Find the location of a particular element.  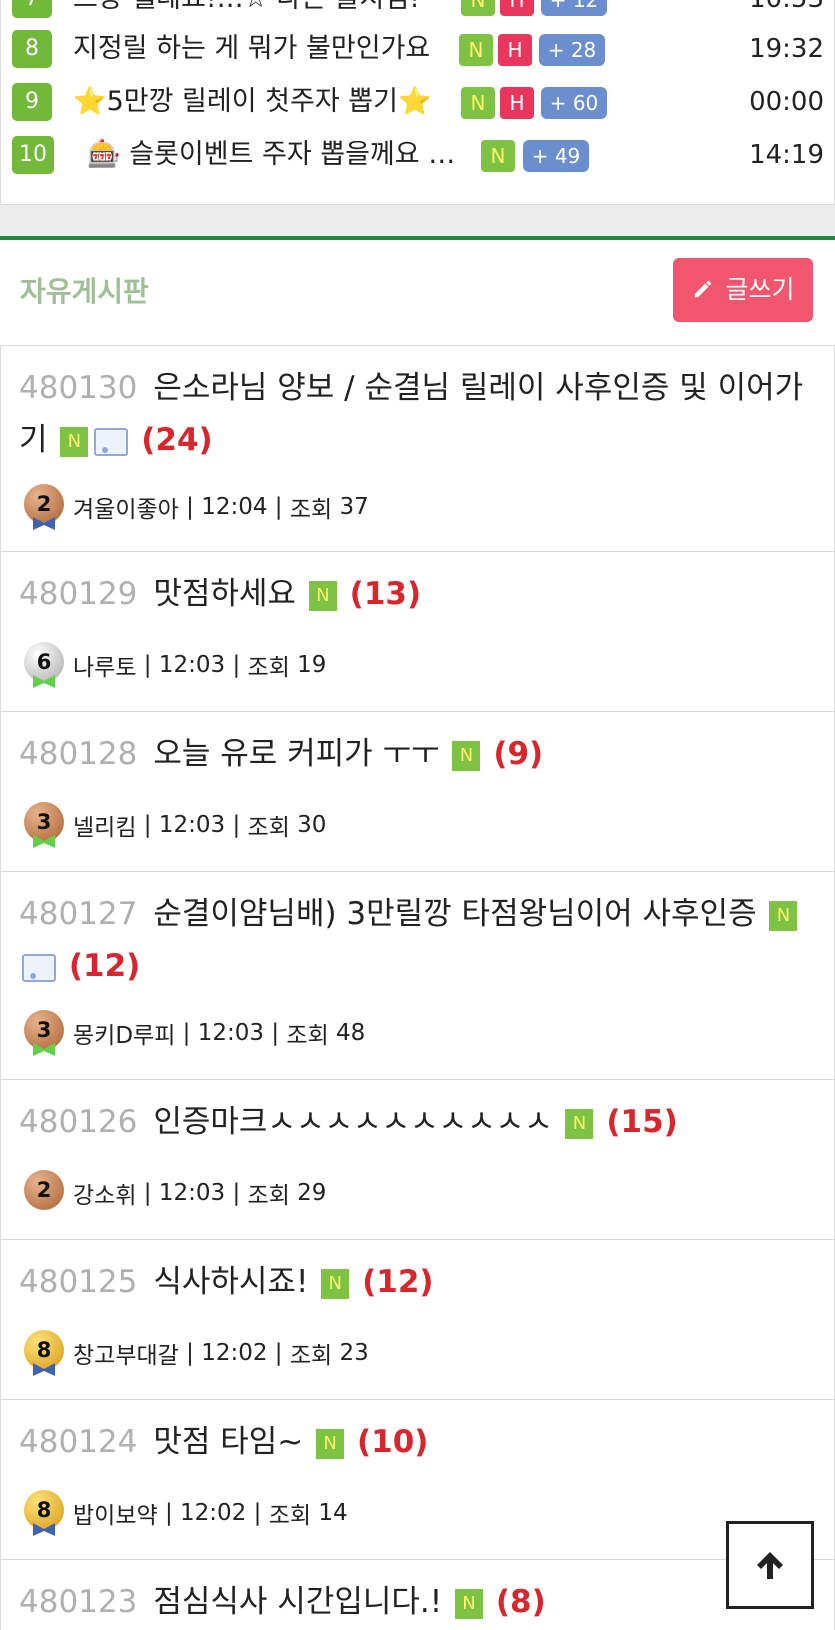

post-title: 인증마크ㅅㅅㅅㅅㅅㅅㅅㅅㅅㅅ is located at coordinates (352, 1122).